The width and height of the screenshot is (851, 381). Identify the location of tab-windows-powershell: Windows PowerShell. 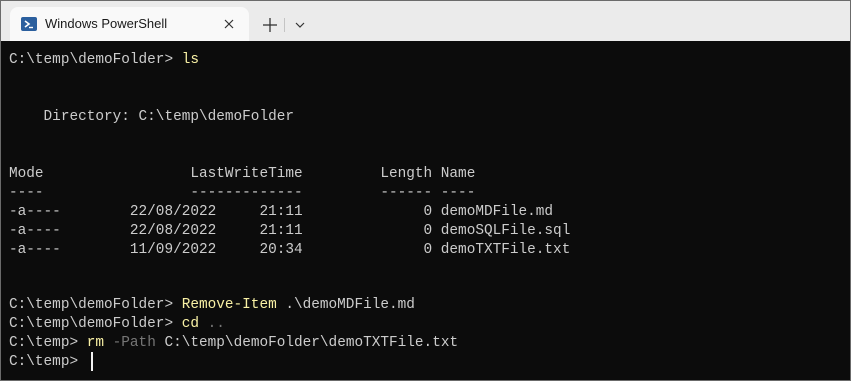
(129, 24).